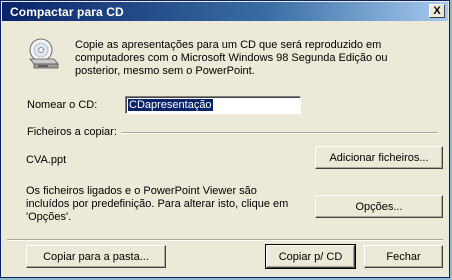 The height and width of the screenshot is (280, 452). What do you see at coordinates (44, 53) in the screenshot?
I see `cd-drive-icon` at bounding box center [44, 53].